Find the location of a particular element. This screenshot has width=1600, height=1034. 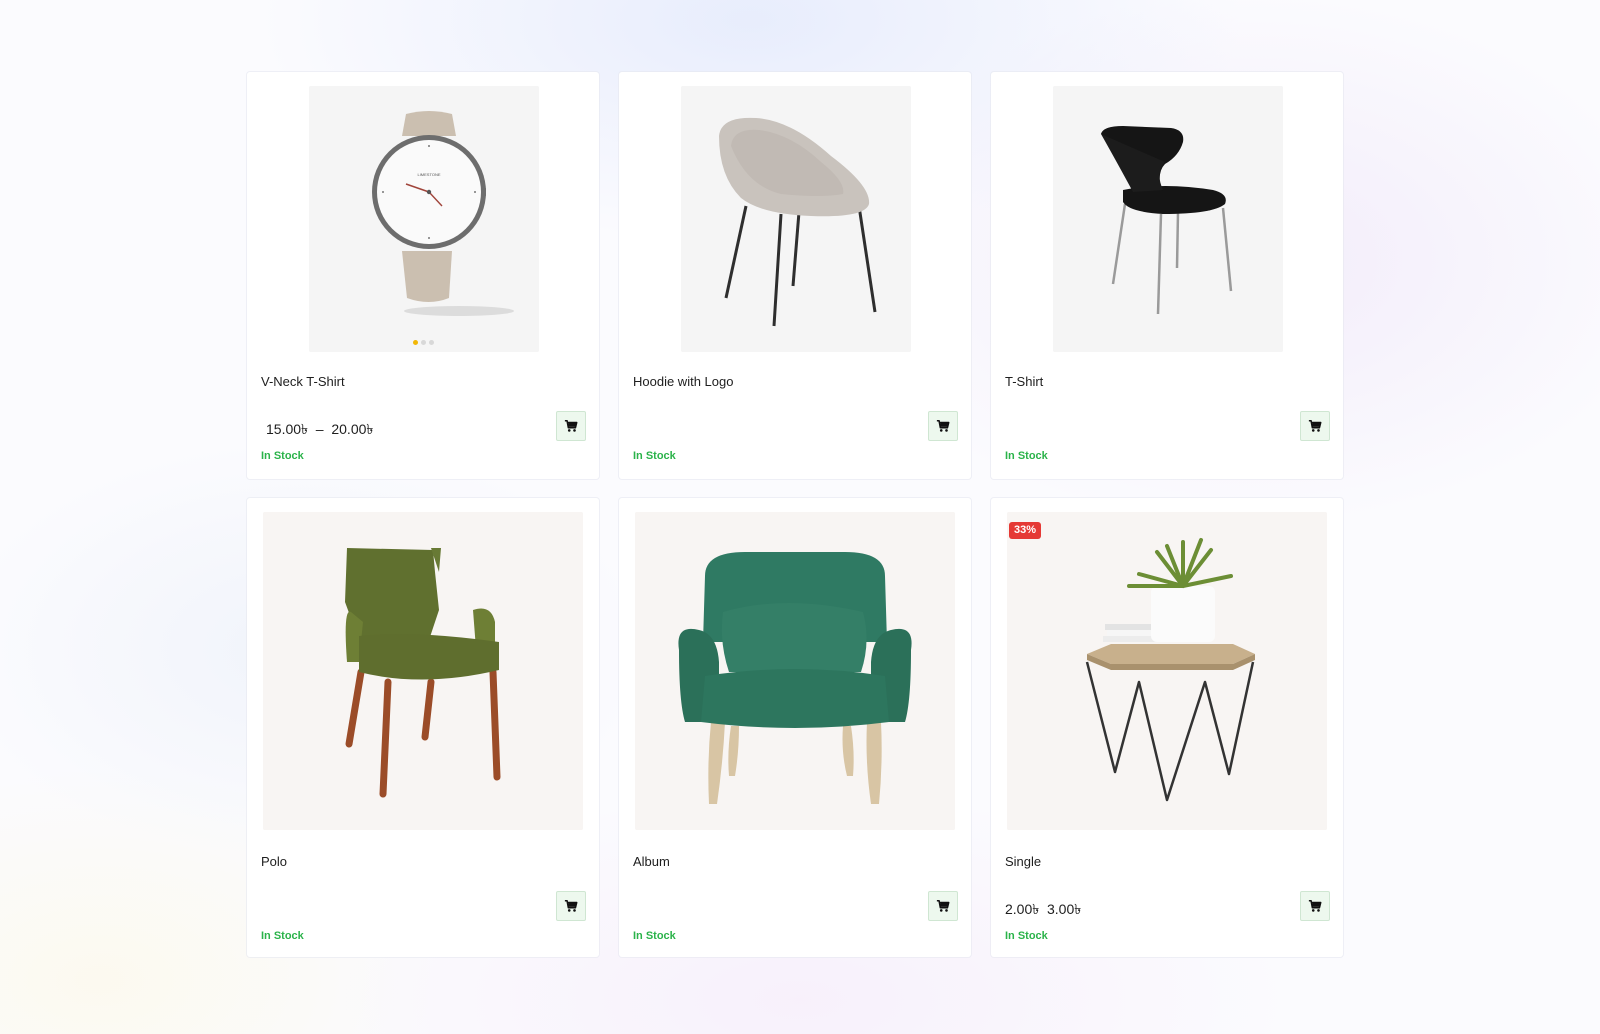

product-card: Polo In Stock is located at coordinates (423, 727).